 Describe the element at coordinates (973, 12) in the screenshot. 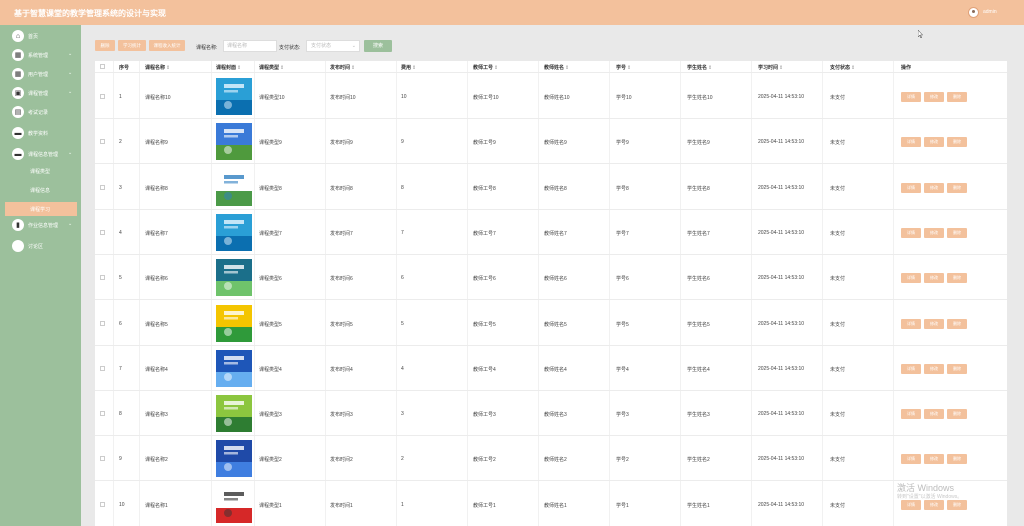

I see `user-avatar-icon` at that location.